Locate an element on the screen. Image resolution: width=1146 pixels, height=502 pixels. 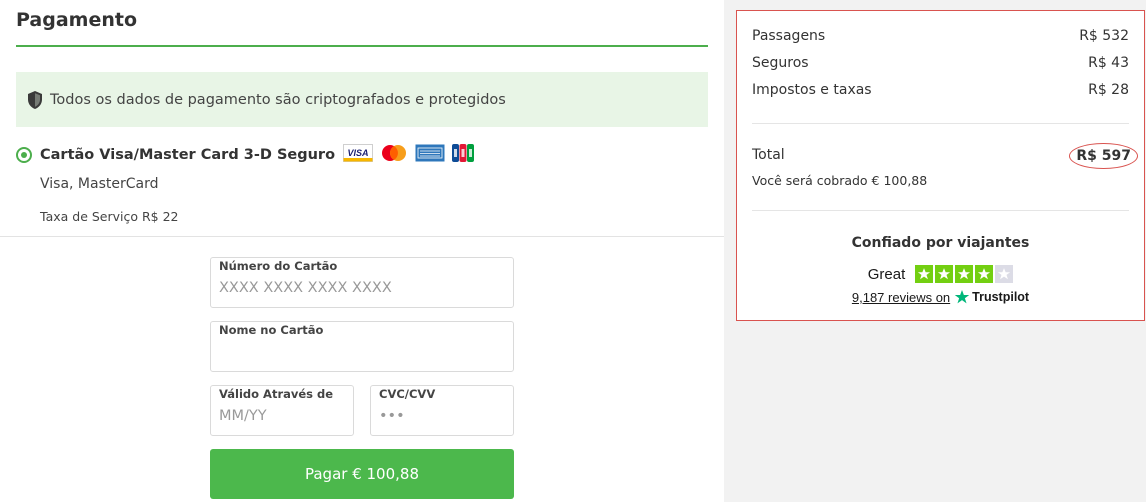
rating-stars is located at coordinates (964, 274).